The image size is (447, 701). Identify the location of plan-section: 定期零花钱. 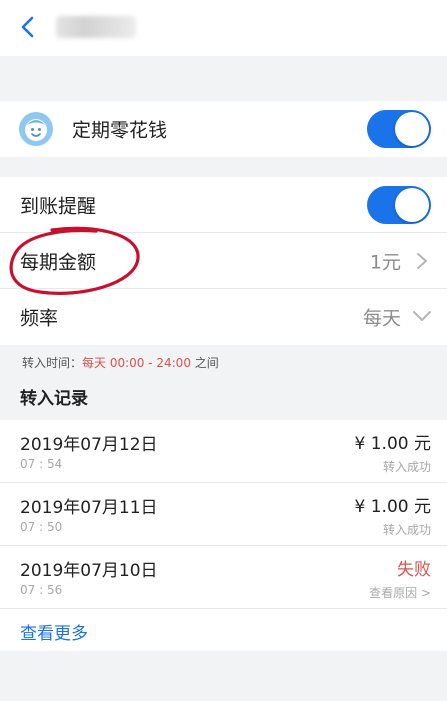
(223, 129).